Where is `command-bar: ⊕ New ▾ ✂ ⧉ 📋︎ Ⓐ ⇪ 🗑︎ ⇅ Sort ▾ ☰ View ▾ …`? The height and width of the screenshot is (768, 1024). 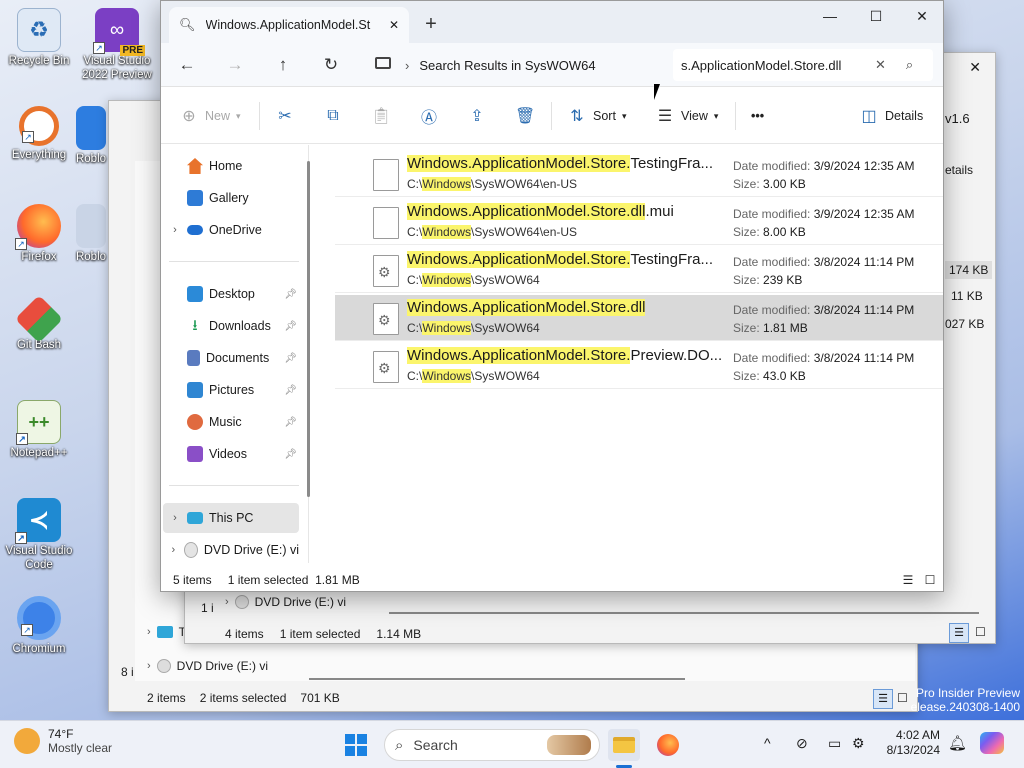
command-bar: ⊕ New ▾ ✂ ⧉ 📋︎ Ⓐ ⇪ 🗑︎ ⇅ Sort ▾ ☰ View ▾ … is located at coordinates (552, 116).